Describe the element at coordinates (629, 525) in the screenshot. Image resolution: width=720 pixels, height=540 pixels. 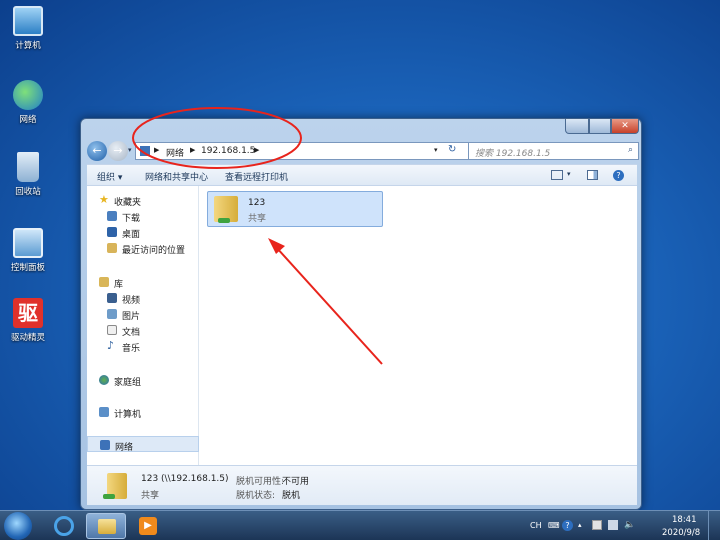
I see `volume-icon: 🔈` at that location.